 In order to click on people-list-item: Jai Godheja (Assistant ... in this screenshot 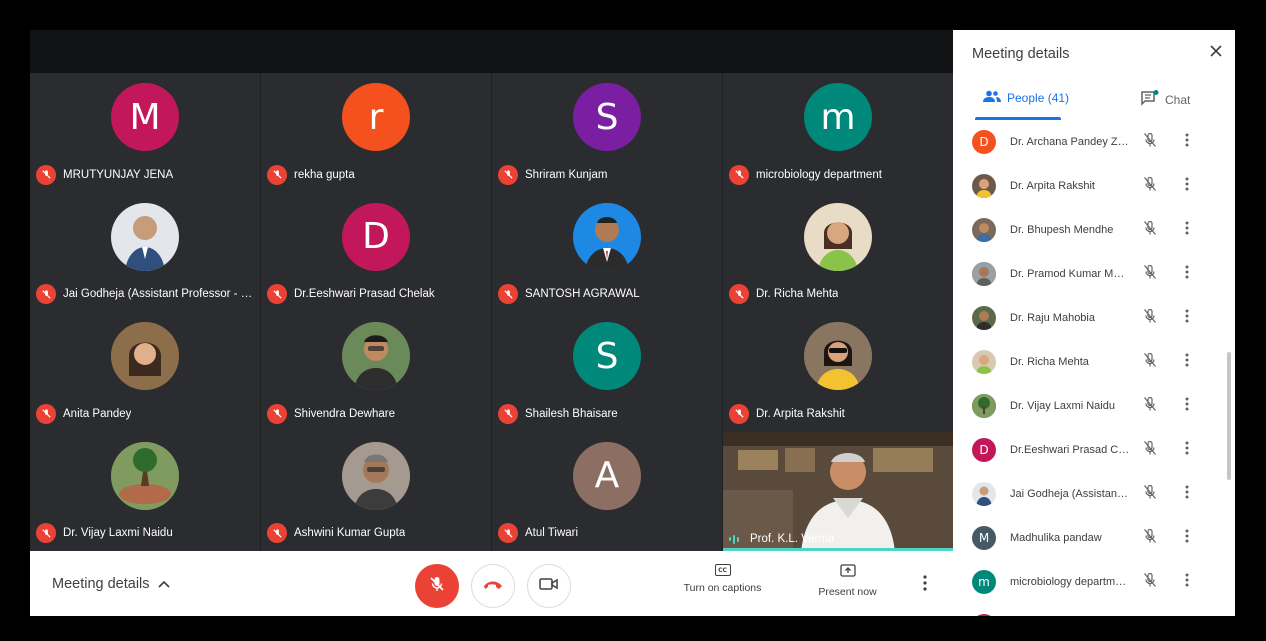, I will do `click(1088, 494)`.